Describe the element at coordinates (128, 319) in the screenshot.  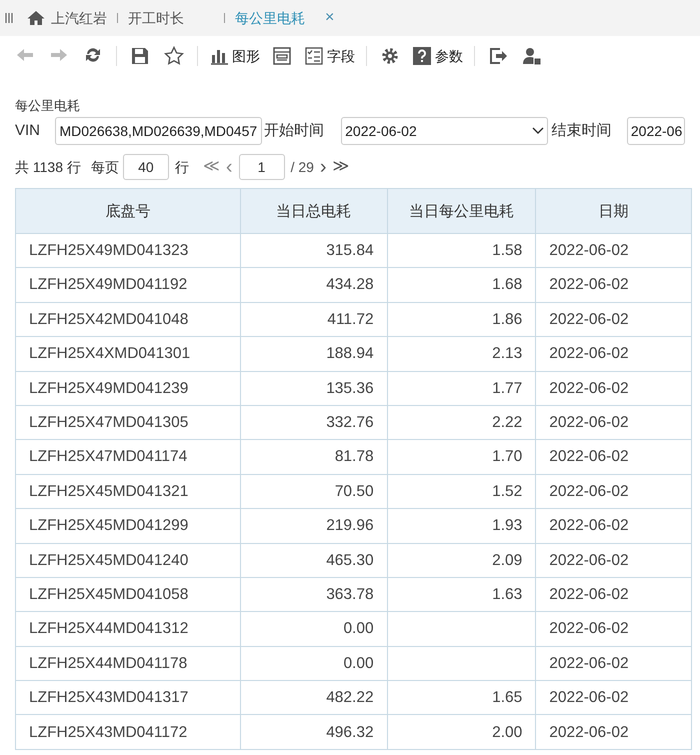
I see `table-cell: LZFH25X42MD041048` at that location.